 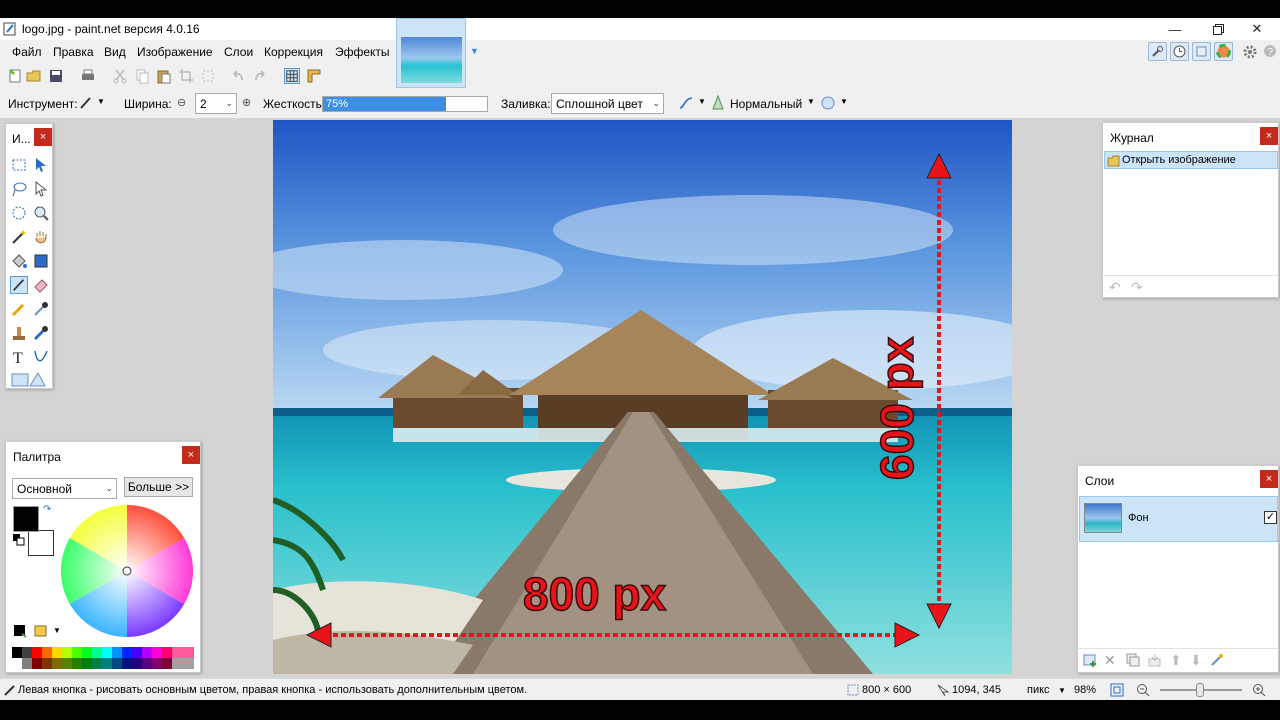 I want to click on menu-edit: Правка, so click(x=73, y=52).